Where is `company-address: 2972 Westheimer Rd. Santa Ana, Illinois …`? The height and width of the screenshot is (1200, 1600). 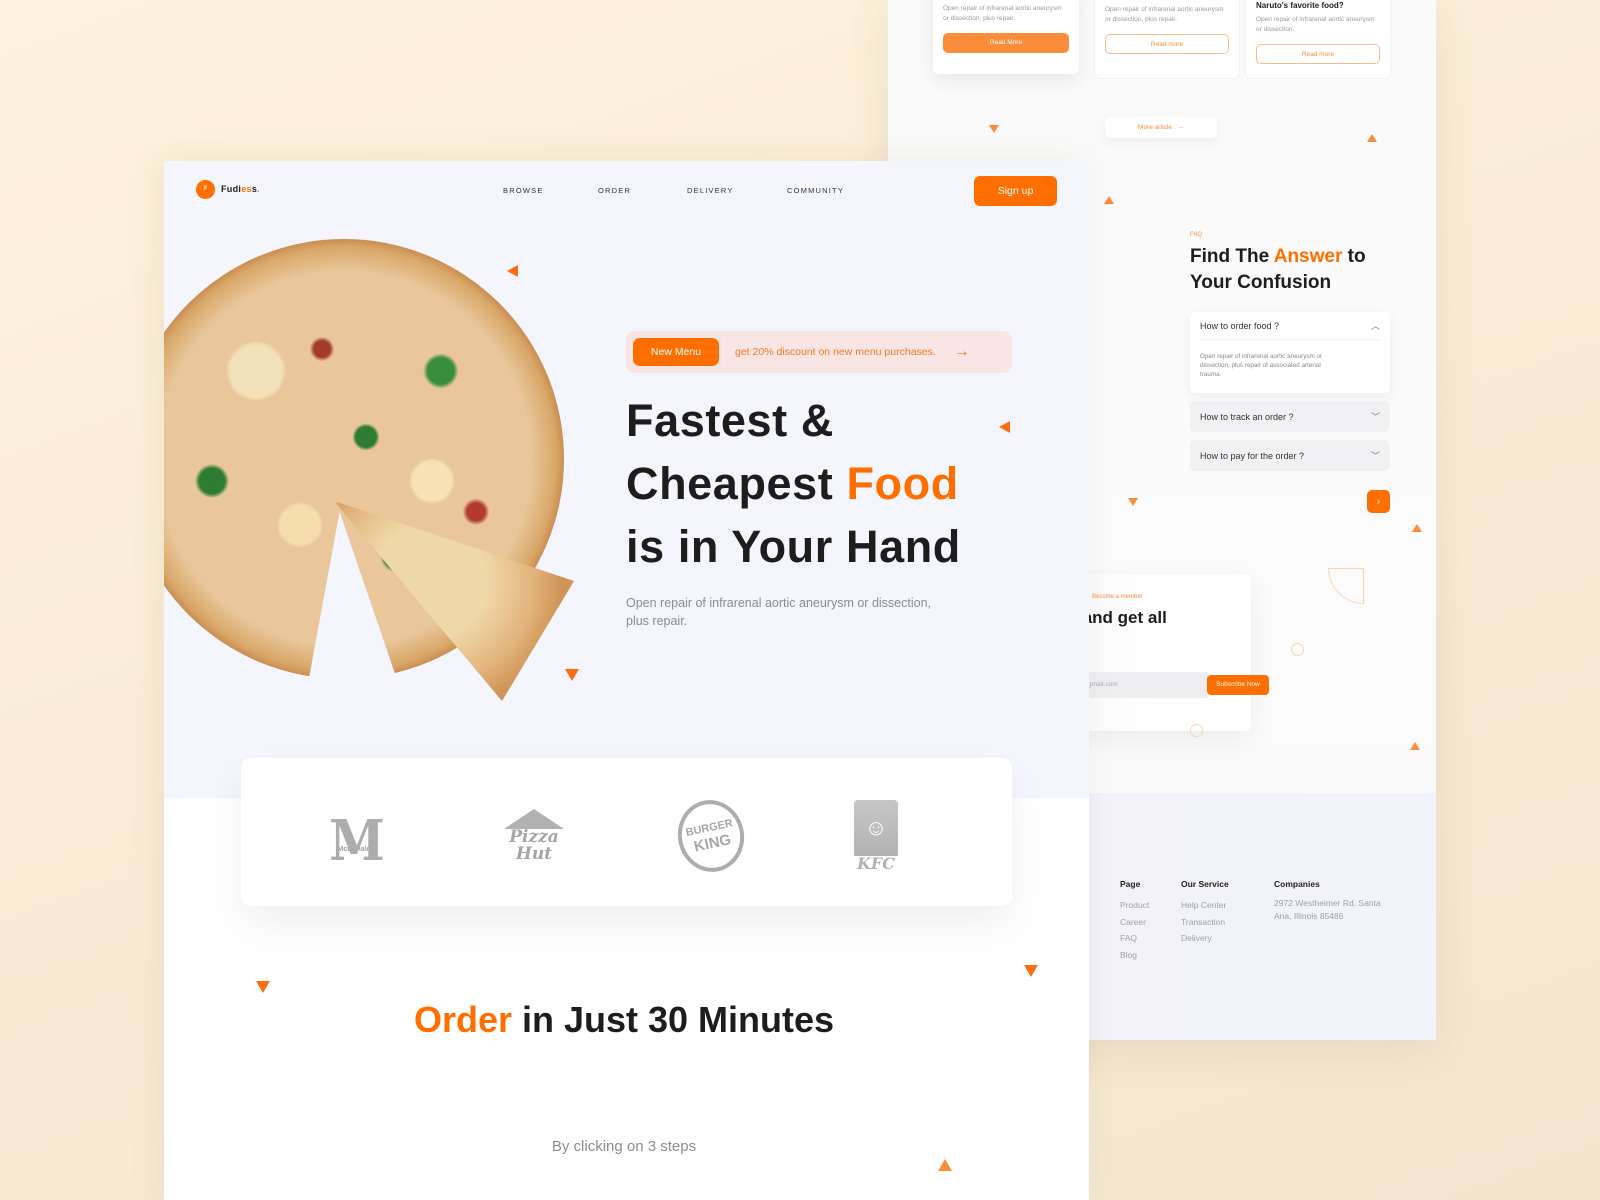 company-address: 2972 Westheimer Rd. Santa Ana, Illinois … is located at coordinates (1327, 909).